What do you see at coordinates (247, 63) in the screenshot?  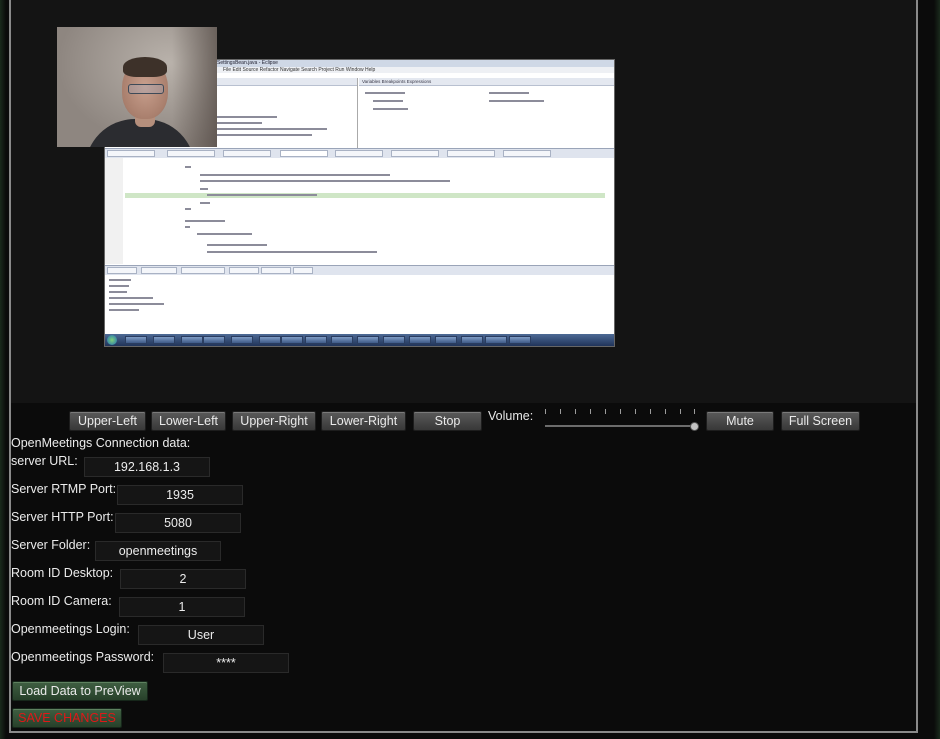 I see `desktop-window-title: SettingsBean.java - Eclipse` at bounding box center [247, 63].